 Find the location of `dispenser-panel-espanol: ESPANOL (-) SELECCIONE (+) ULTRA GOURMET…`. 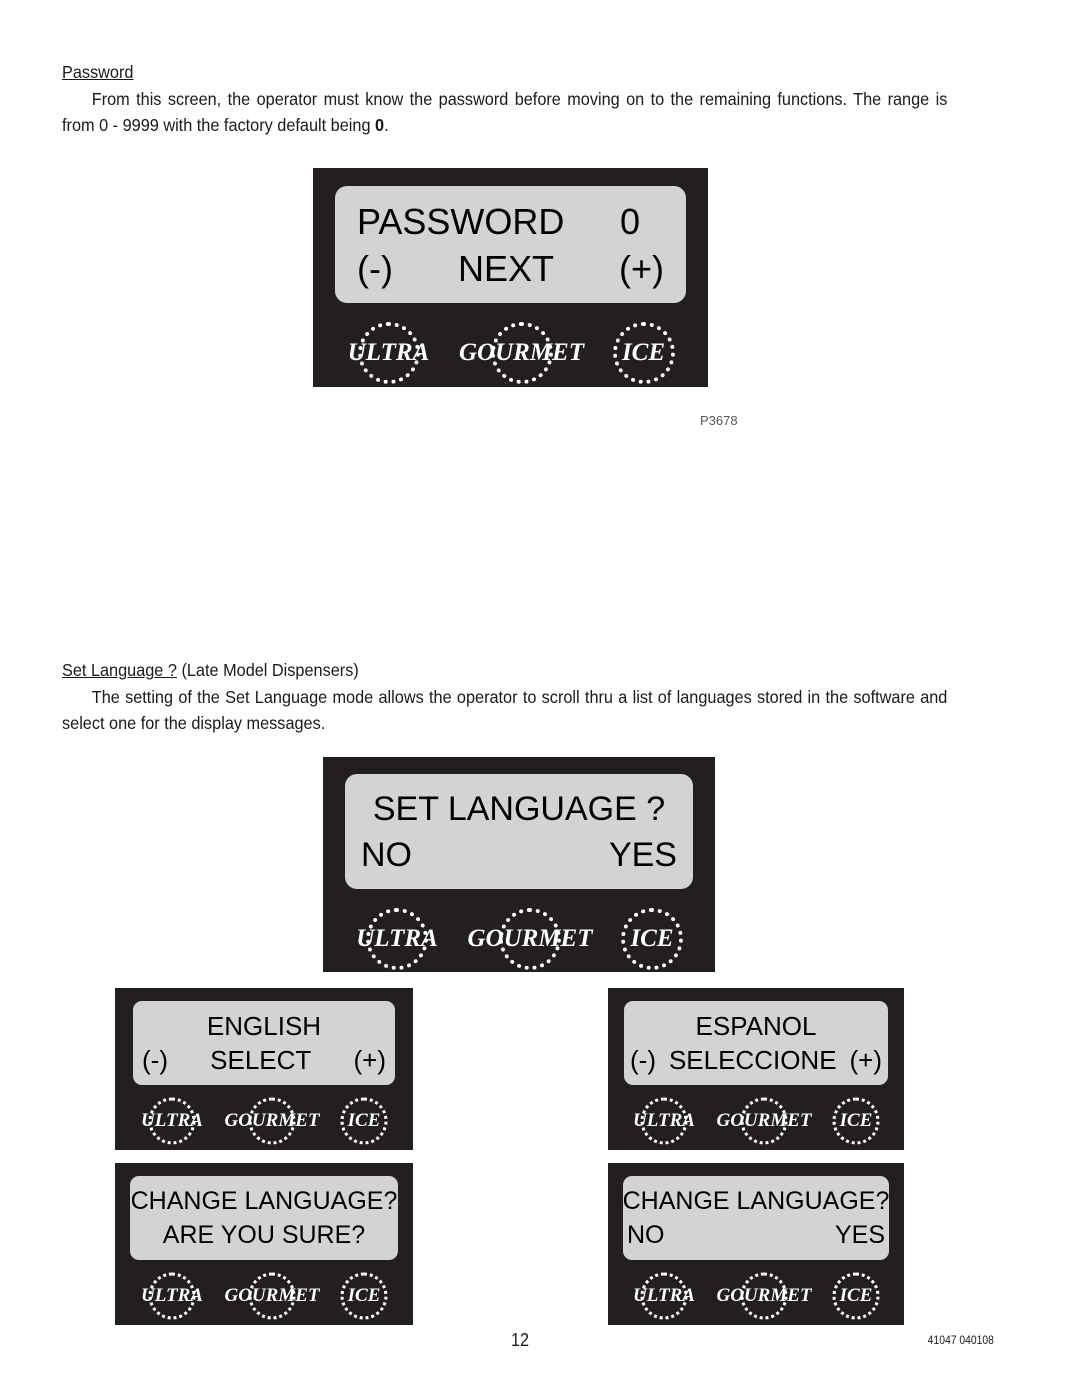

dispenser-panel-espanol: ESPANOL (-) SELECCIONE (+) ULTRA GOURMET… is located at coordinates (756, 1069).